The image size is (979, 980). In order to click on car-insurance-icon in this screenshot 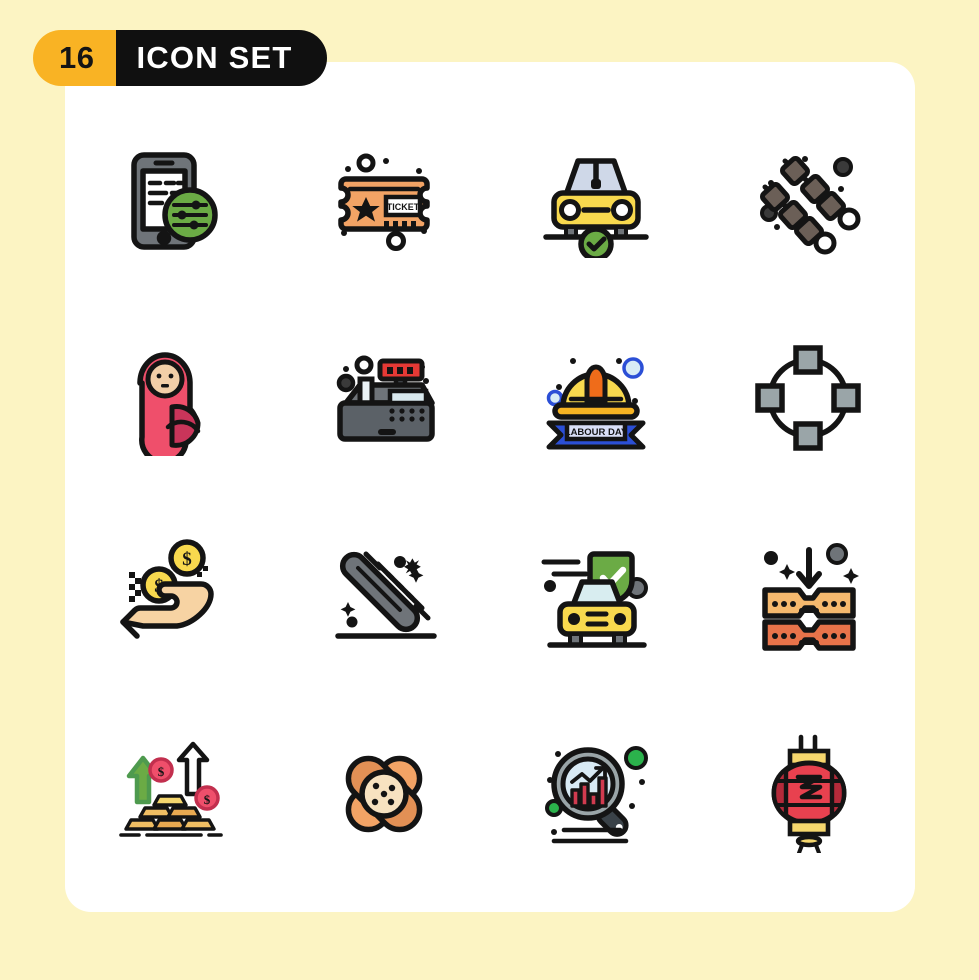, I will do `click(596, 596)`.